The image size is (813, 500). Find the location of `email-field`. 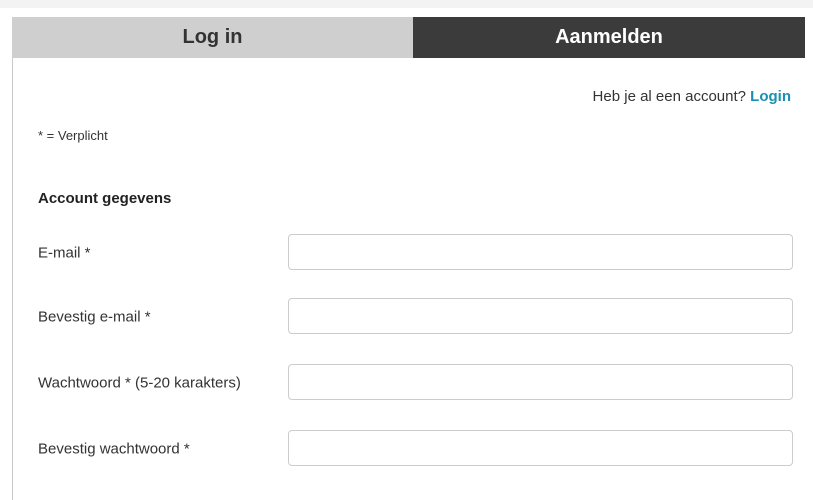

email-field is located at coordinates (540, 252).